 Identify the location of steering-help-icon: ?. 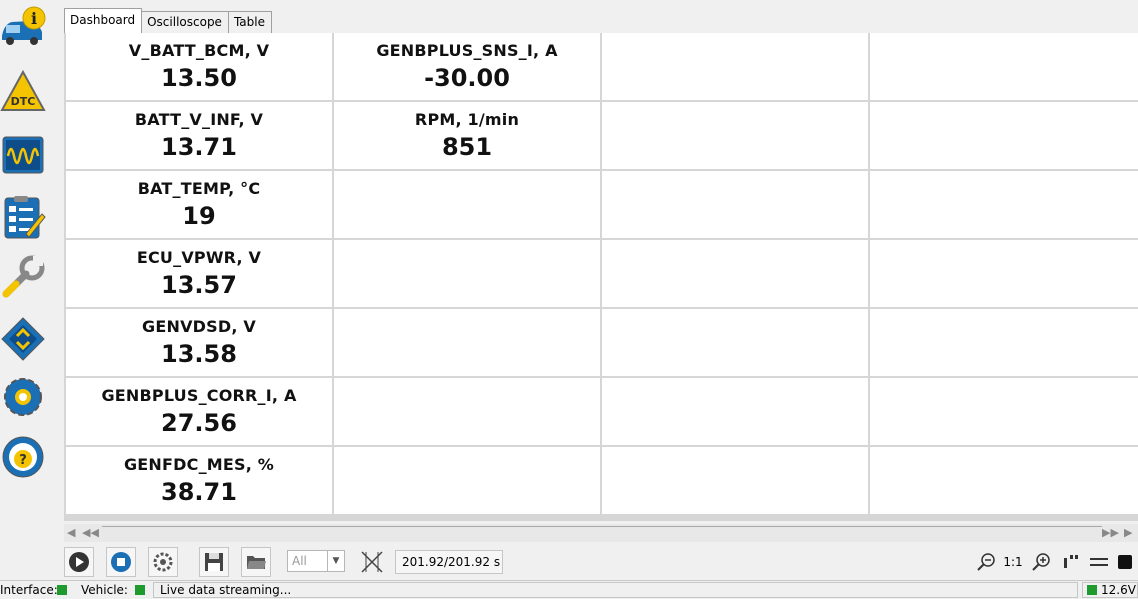
(23, 457).